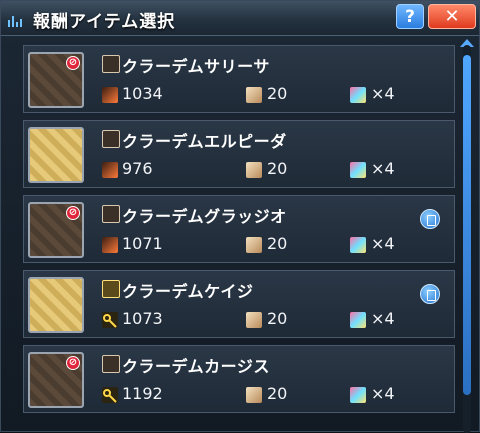  Describe the element at coordinates (104, 22) in the screenshot. I see `window-title: 報酬アイテム選択` at that location.